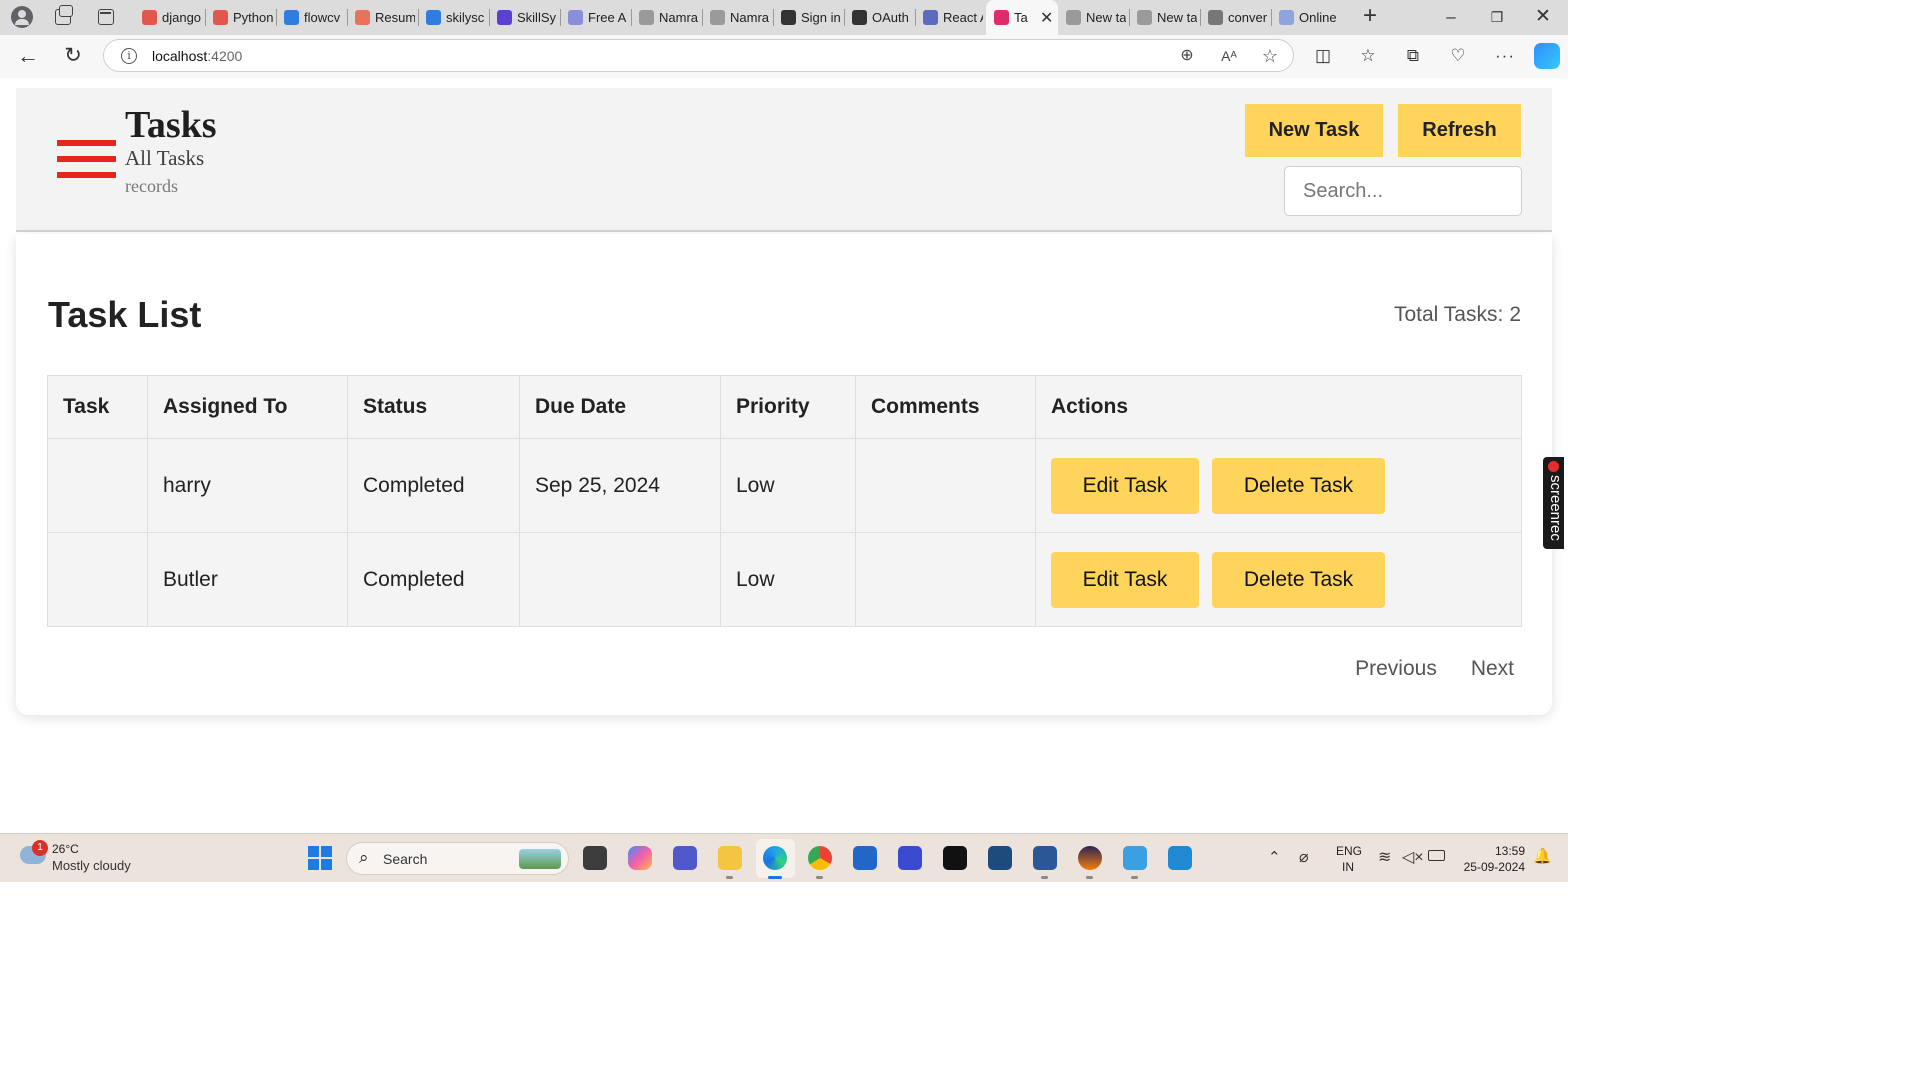 The width and height of the screenshot is (1920, 1080). I want to click on browser-tab-title: OAuth, so click(890, 17).